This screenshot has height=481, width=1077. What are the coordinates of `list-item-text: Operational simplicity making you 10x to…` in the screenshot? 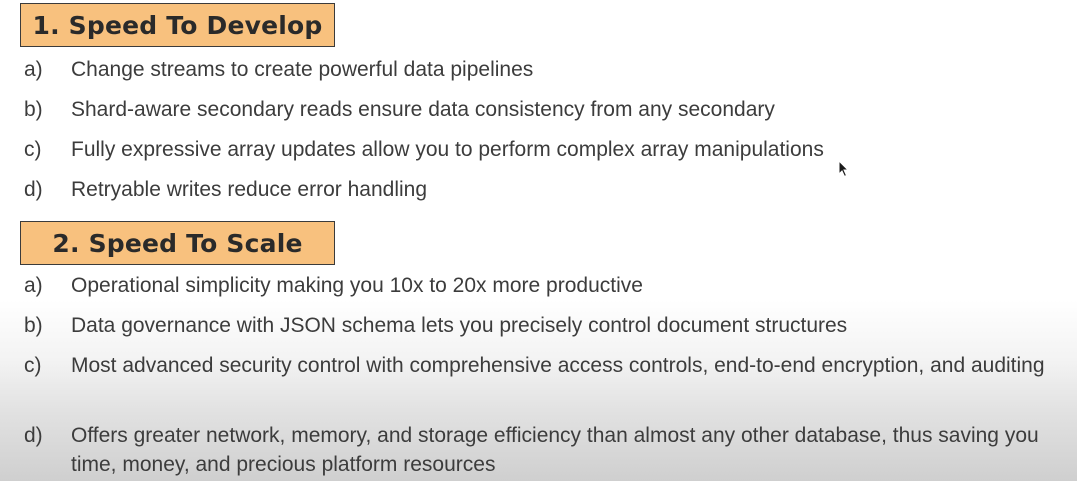 It's located at (357, 285).